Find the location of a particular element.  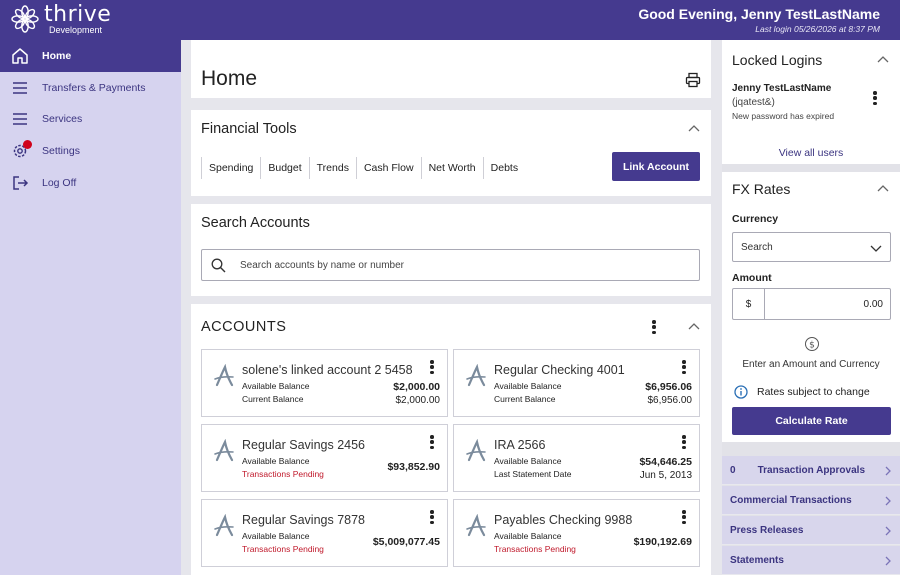

tool-cash-flow: Cash Flow is located at coordinates (389, 168).